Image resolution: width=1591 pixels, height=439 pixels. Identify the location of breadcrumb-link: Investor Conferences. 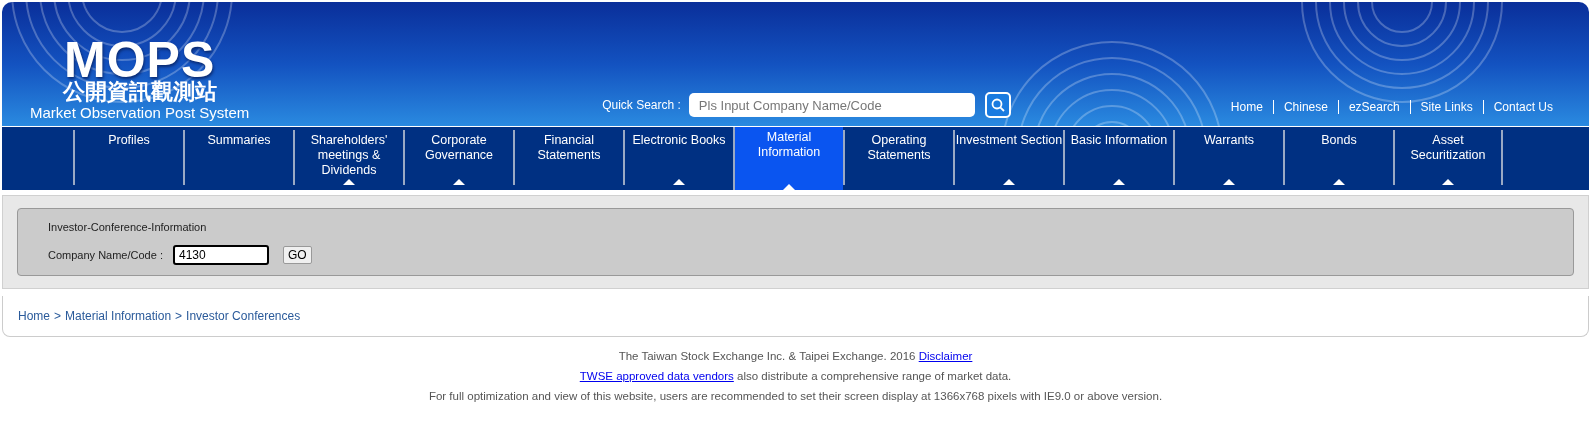
(243, 316).